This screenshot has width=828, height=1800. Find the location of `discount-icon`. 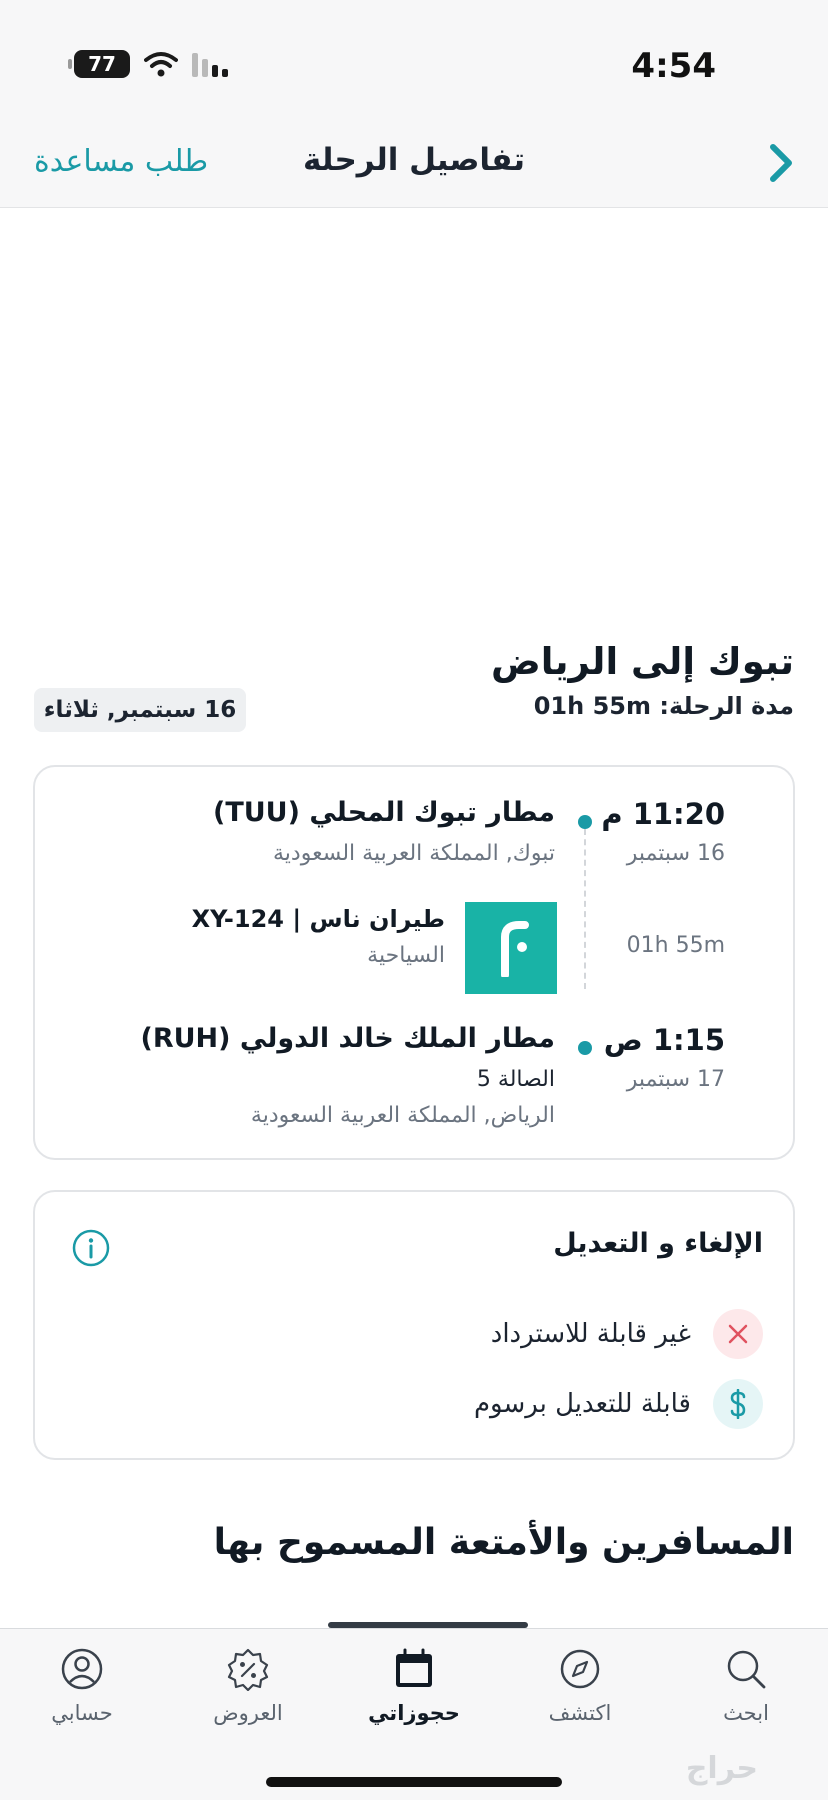

discount-icon is located at coordinates (248, 1669).